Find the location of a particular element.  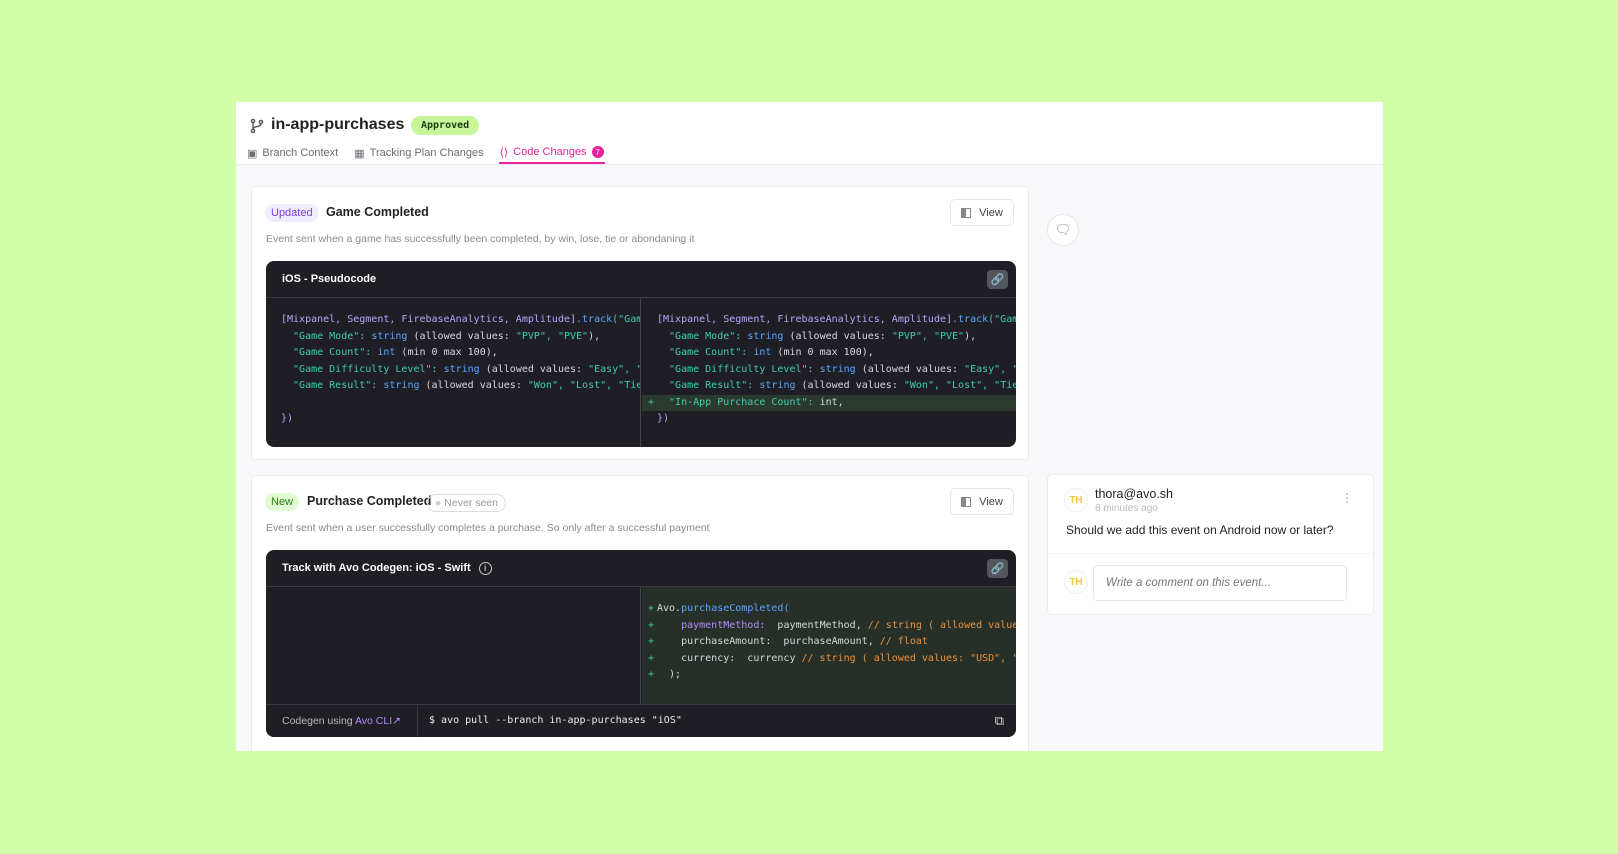

branch-title: in-app-purchases is located at coordinates (338, 124).